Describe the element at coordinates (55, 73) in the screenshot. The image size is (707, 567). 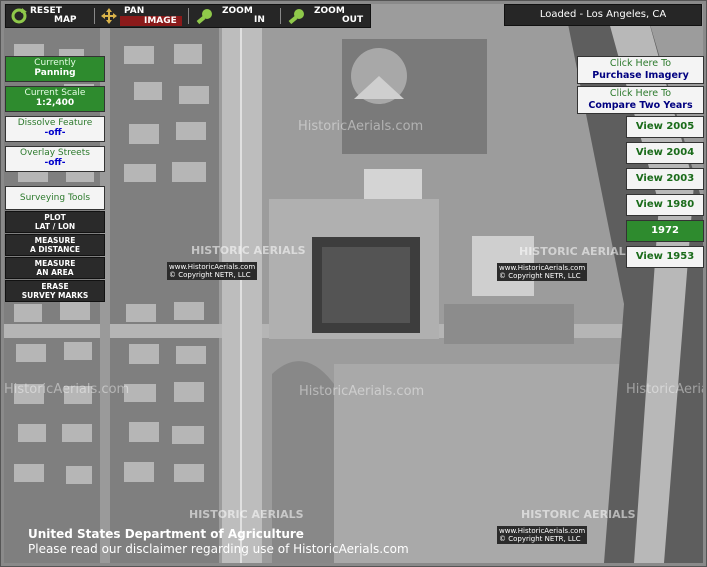
I see `current-mode-value: Panning` at that location.